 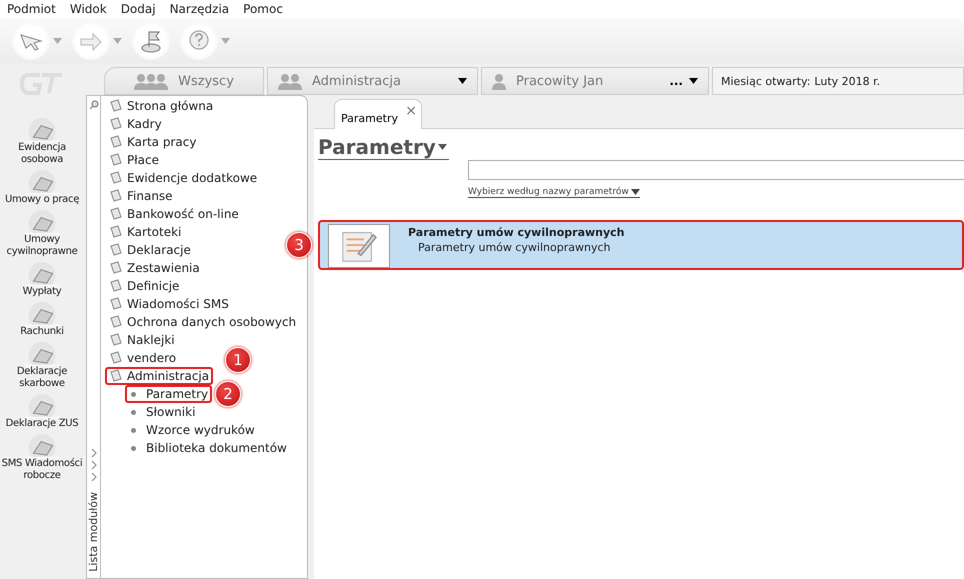 I want to click on module-item: Ewidencje dodatkowe, so click(x=183, y=178).